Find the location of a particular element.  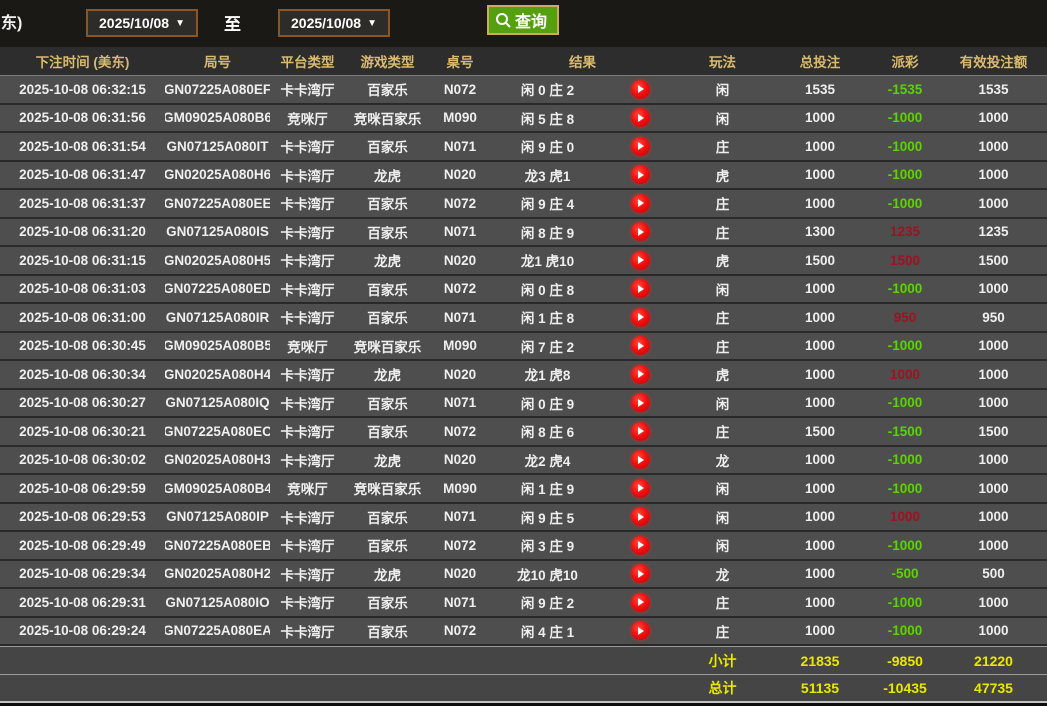

date-to-value: 2025/10/08 is located at coordinates (326, 23).